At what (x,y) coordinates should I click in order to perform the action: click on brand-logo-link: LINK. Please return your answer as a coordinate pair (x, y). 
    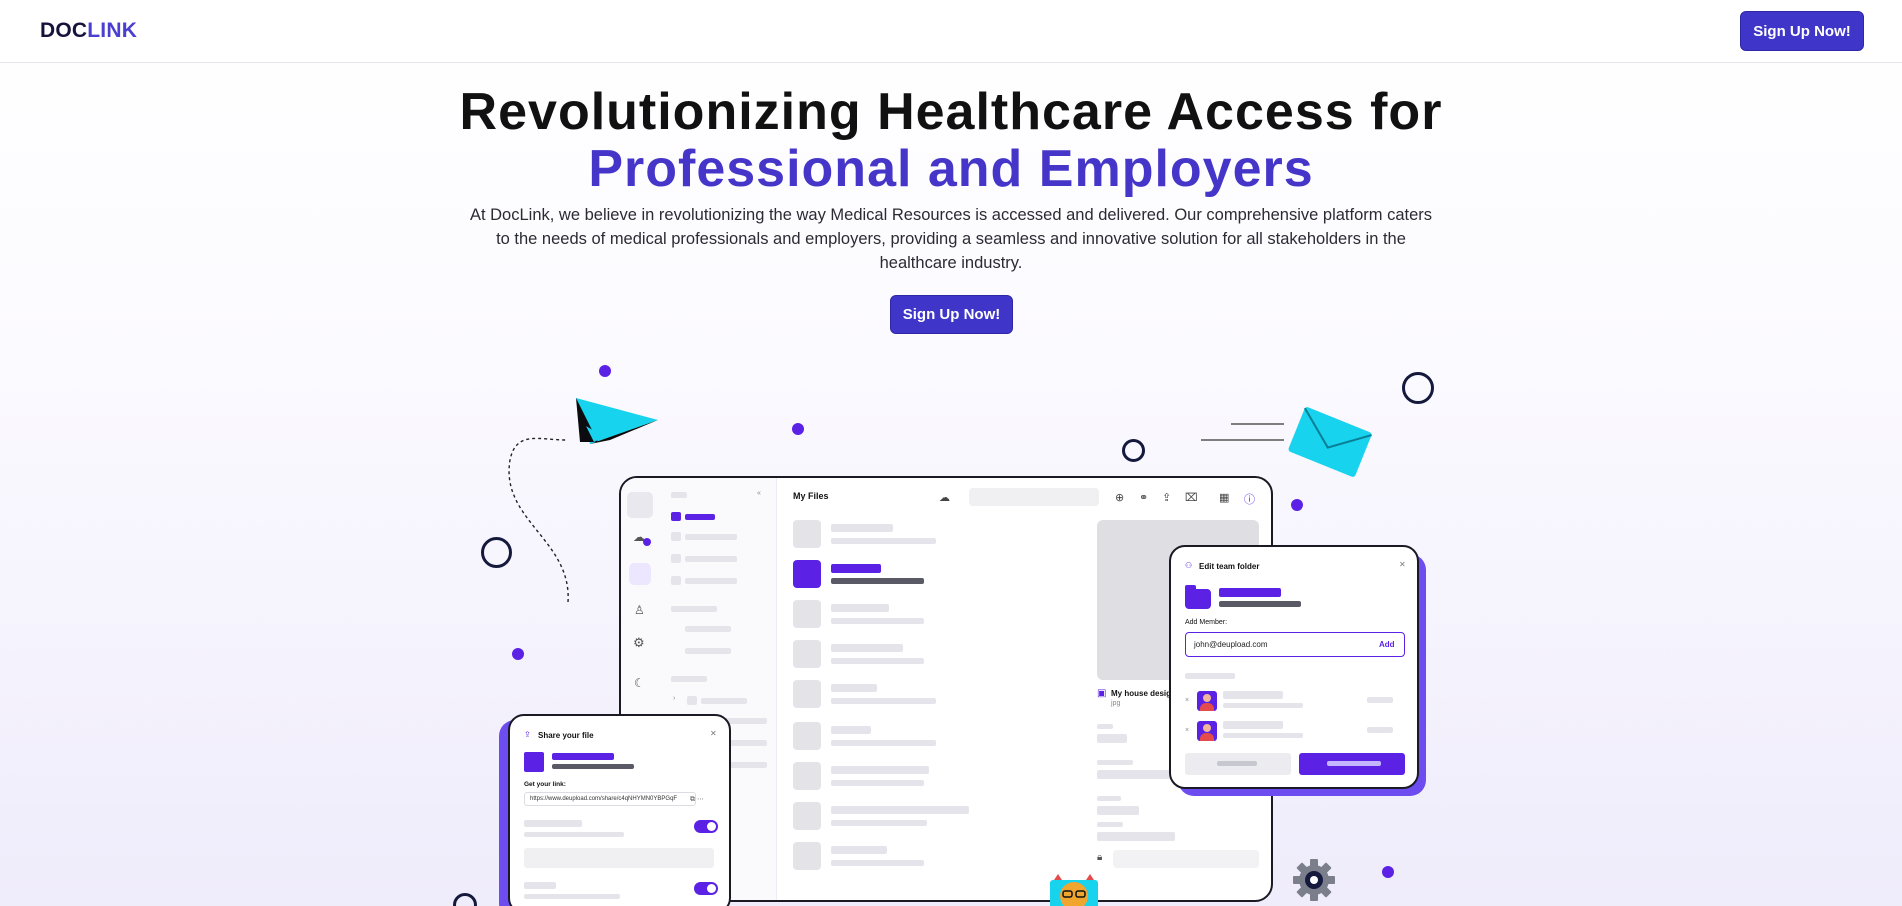
    Looking at the image, I should click on (112, 30).